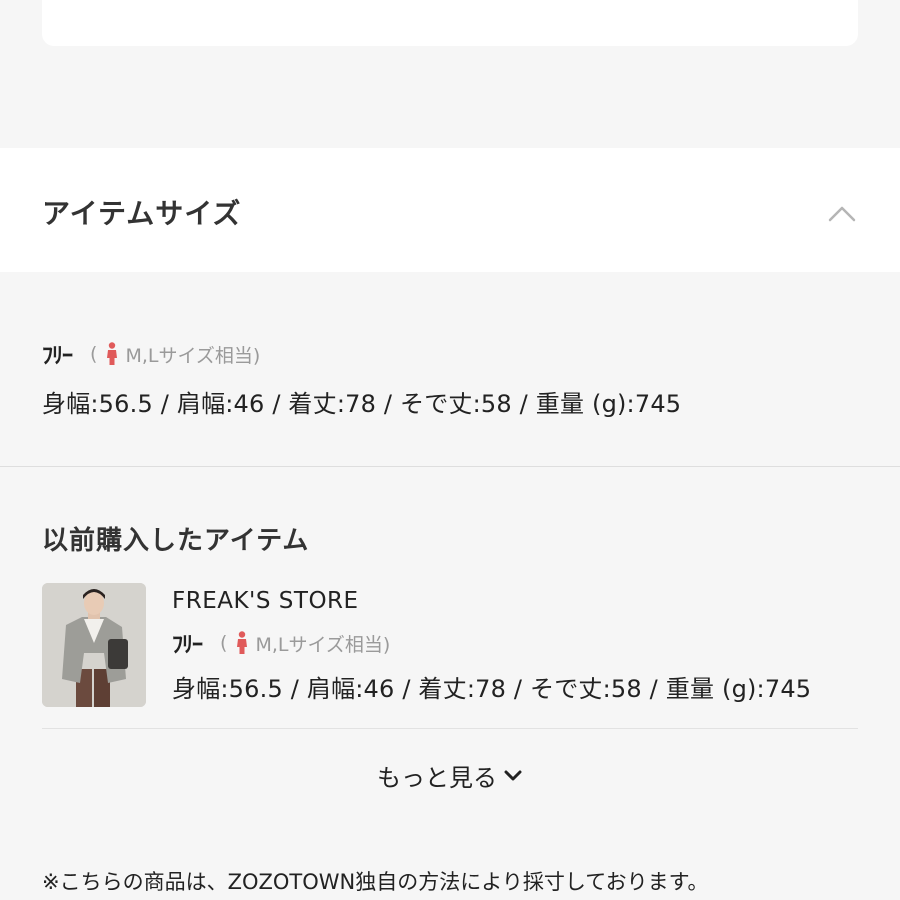 The height and width of the screenshot is (900, 900). Describe the element at coordinates (437, 778) in the screenshot. I see `show-more-label: もっと見る` at that location.